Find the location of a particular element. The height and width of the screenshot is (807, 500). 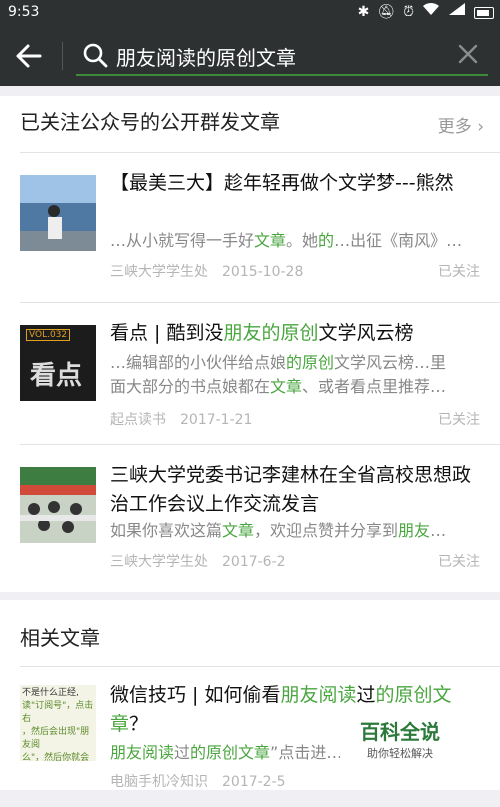

signal-icon is located at coordinates (457, 12).